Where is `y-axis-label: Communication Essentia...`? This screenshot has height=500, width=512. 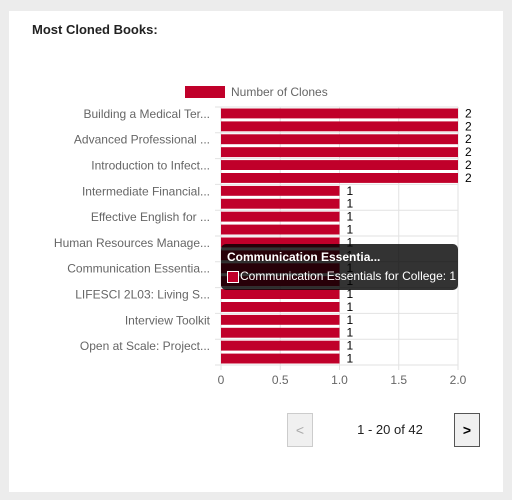
y-axis-label: Communication Essentia... is located at coordinates (138, 269).